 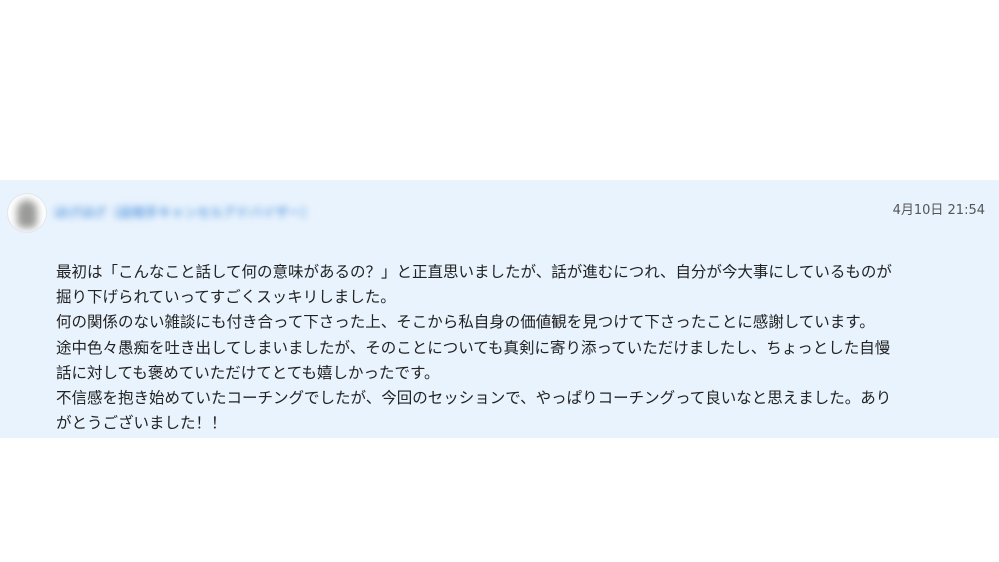 I want to click on message-line: 話に対しても褒めていただけてとても嬉しかったです。, so click(x=248, y=372).